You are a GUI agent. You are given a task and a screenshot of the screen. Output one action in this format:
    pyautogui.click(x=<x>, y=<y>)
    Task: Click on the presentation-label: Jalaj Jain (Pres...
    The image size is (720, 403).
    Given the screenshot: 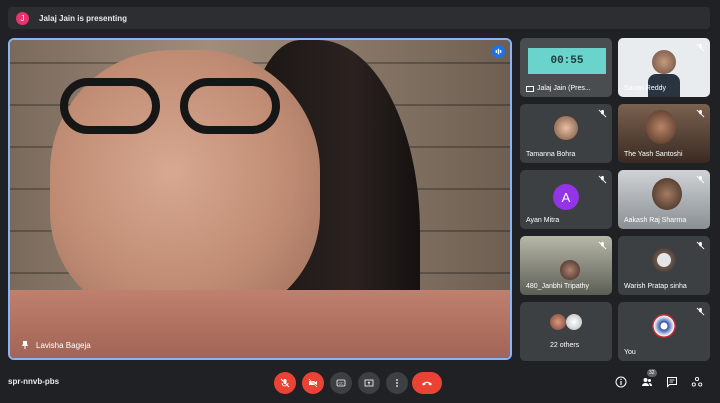 What is the action you would take?
    pyautogui.click(x=564, y=88)
    